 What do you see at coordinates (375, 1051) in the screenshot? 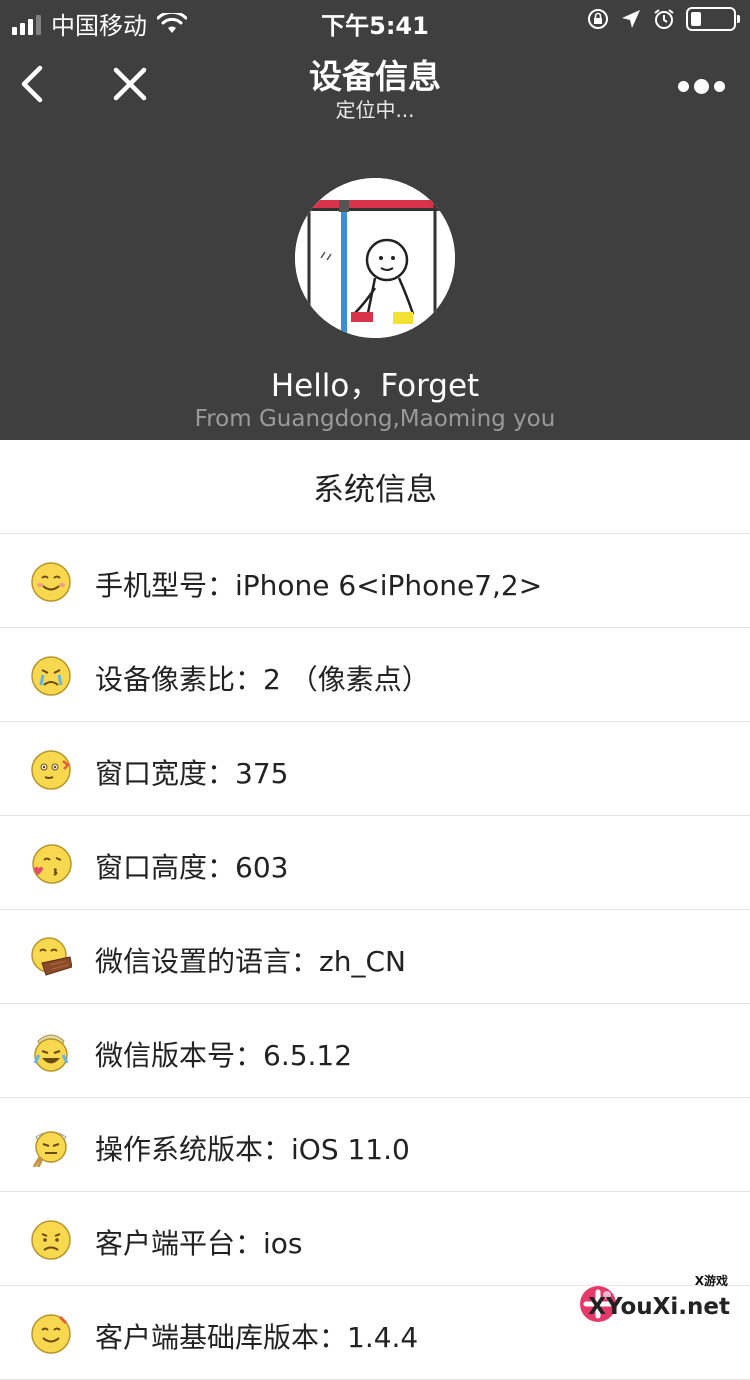
I see `list-item: 微信版本号：6.5.12` at bounding box center [375, 1051].